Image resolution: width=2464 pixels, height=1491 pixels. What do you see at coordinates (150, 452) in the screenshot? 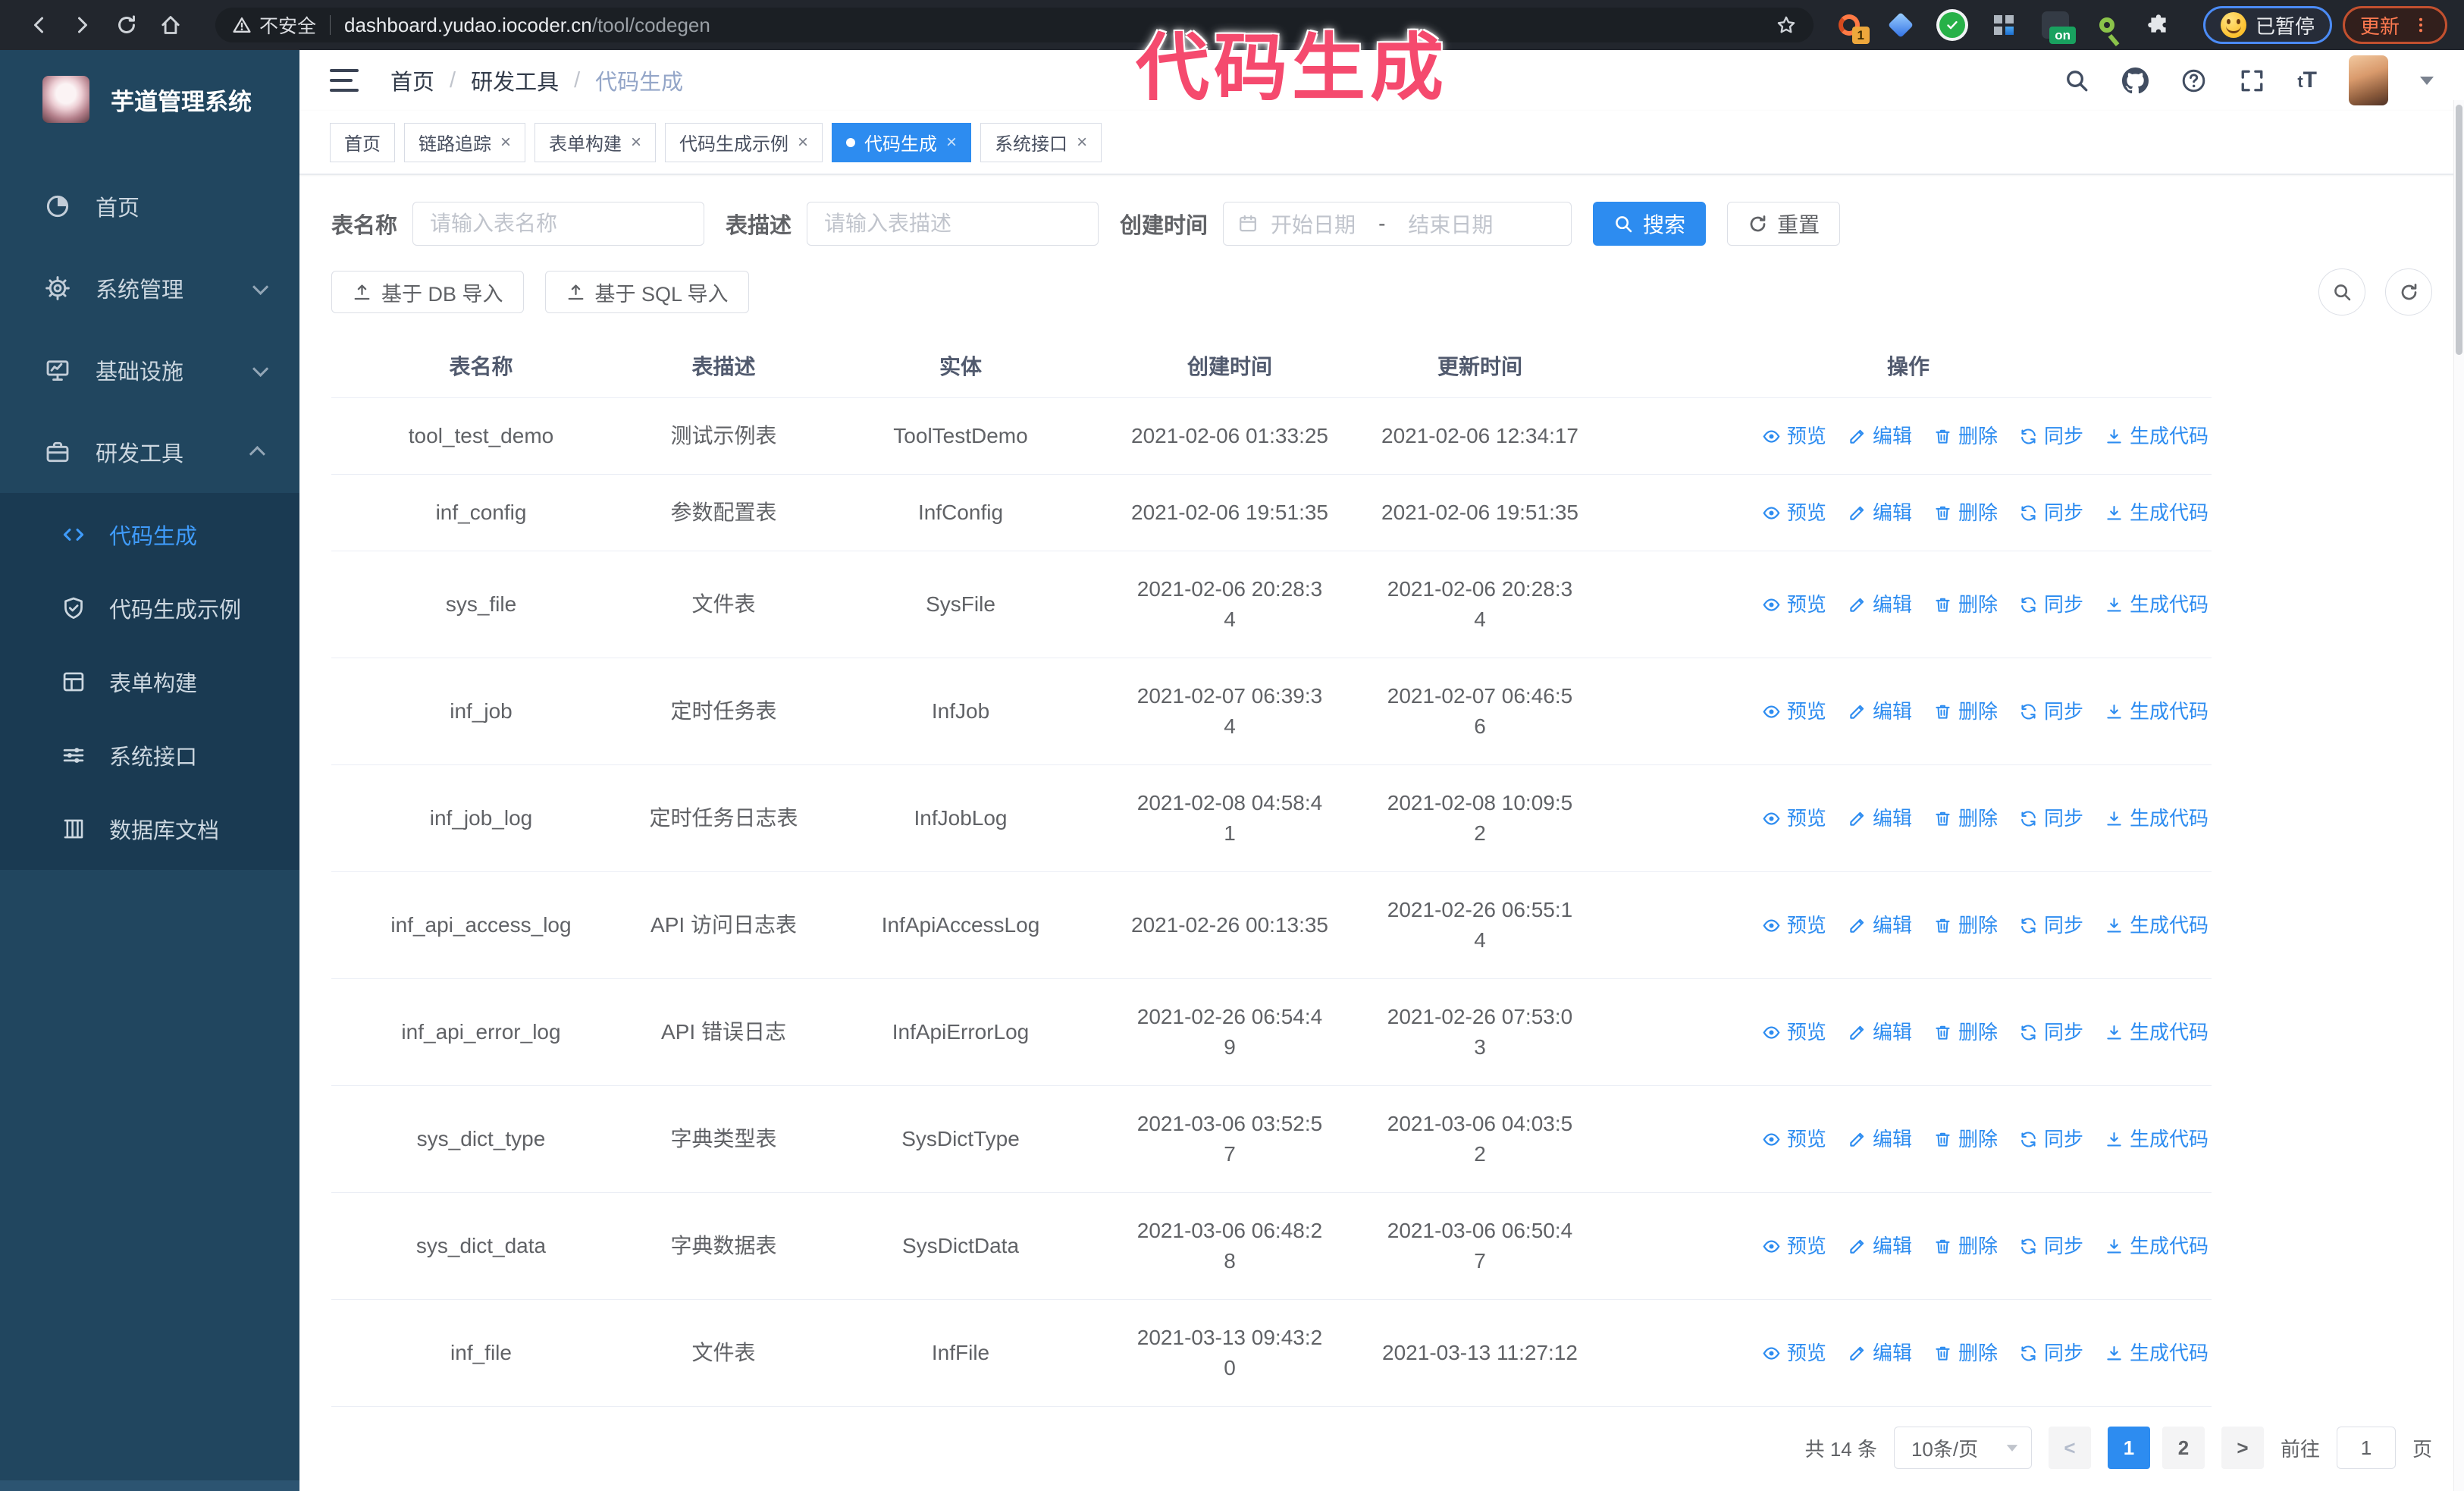
I see `sidebar-item-3: 研发工具` at bounding box center [150, 452].